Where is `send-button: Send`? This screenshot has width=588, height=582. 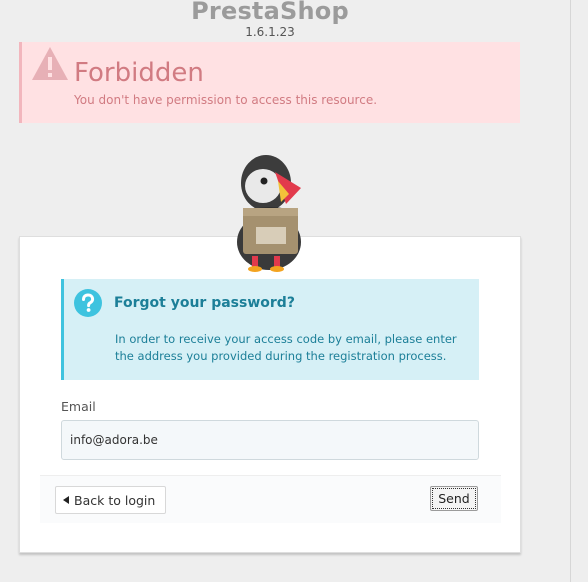
send-button: Send is located at coordinates (454, 498).